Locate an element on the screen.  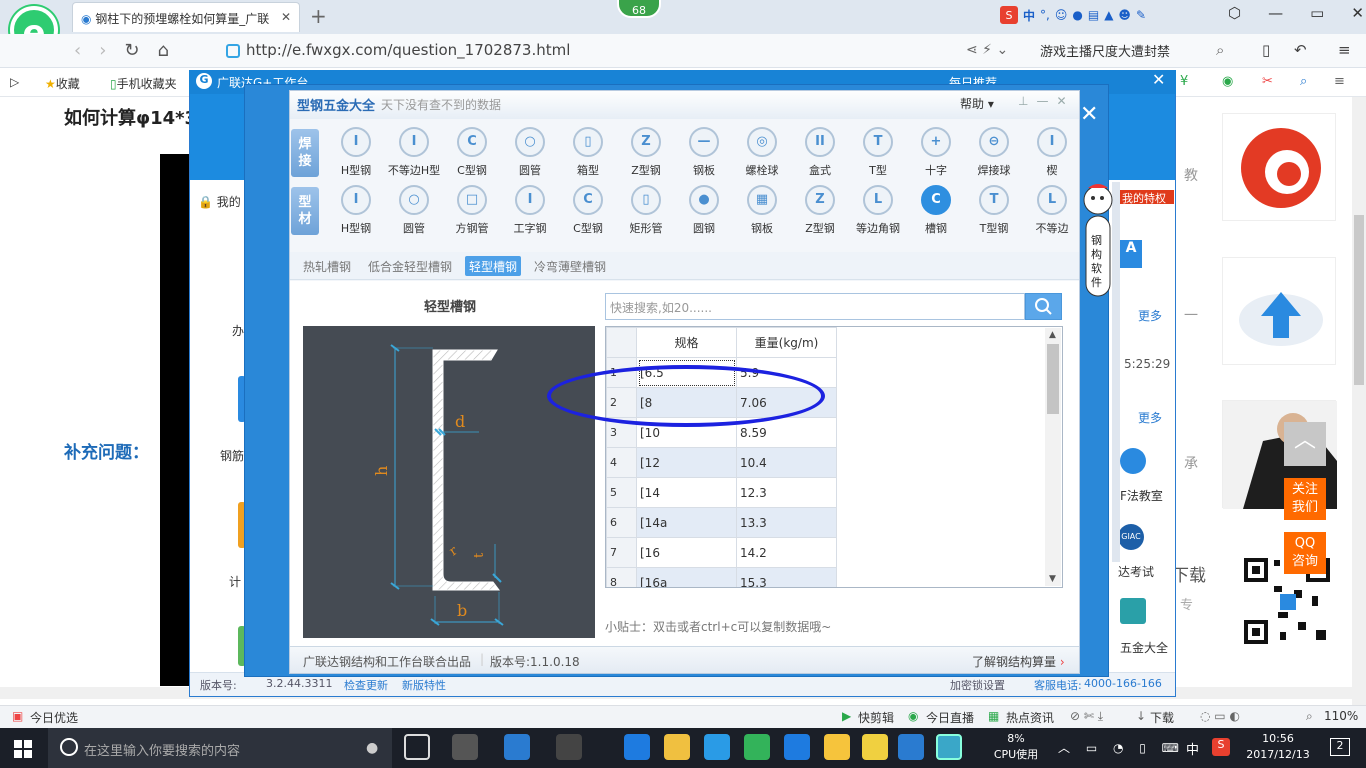
ad-card-upload is located at coordinates (1279, 311).